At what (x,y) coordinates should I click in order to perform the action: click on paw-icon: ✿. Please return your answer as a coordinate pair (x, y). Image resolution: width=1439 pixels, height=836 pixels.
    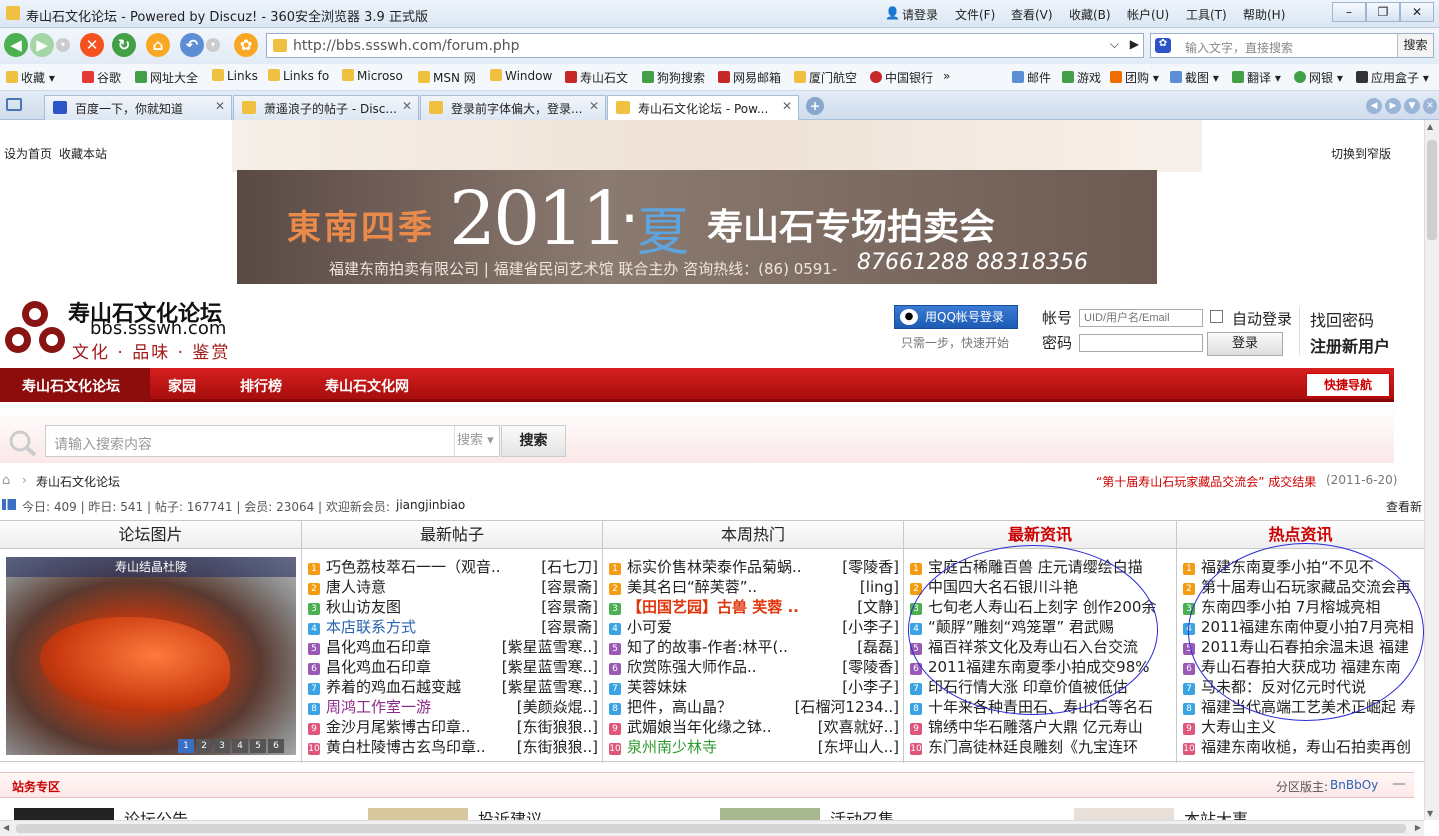
    Looking at the image, I should click on (246, 45).